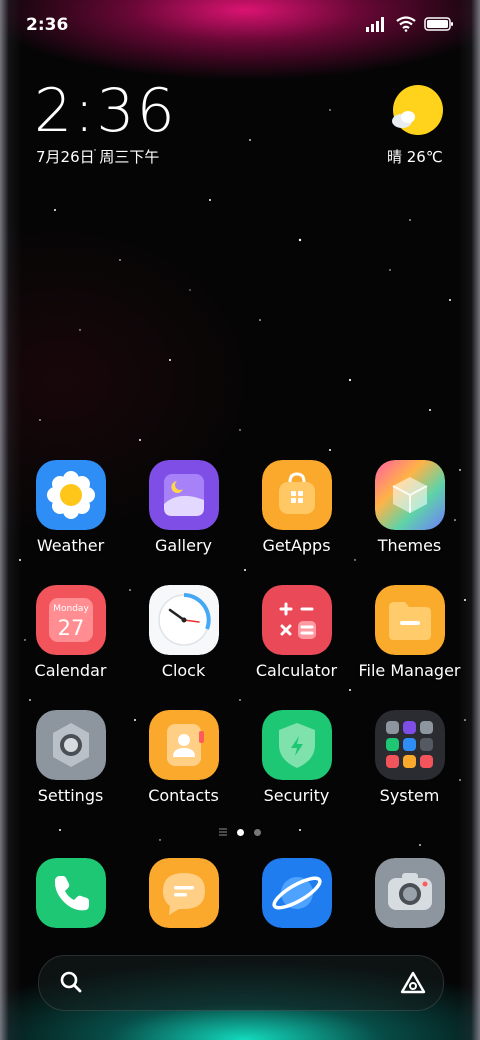 The image size is (480, 1040). I want to click on dock-browser, so click(296, 893).